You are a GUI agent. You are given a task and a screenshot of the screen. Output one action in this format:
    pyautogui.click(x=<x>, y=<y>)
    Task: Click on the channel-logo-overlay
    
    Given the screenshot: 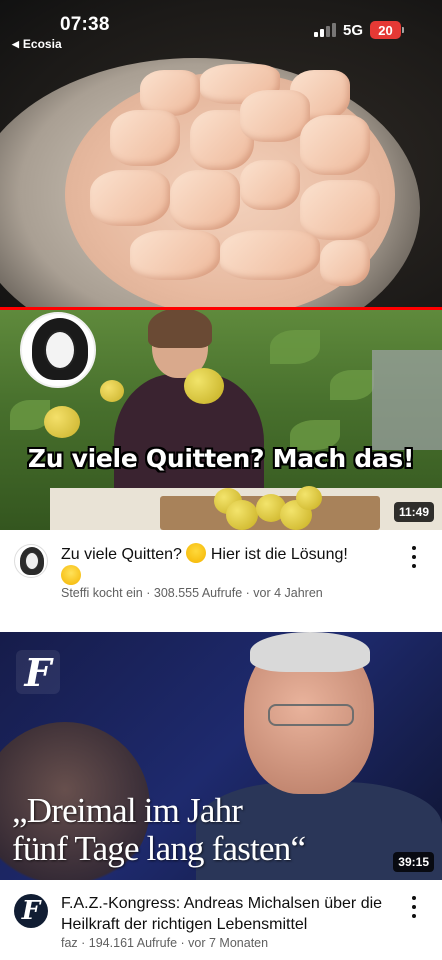 What is the action you would take?
    pyautogui.click(x=58, y=350)
    